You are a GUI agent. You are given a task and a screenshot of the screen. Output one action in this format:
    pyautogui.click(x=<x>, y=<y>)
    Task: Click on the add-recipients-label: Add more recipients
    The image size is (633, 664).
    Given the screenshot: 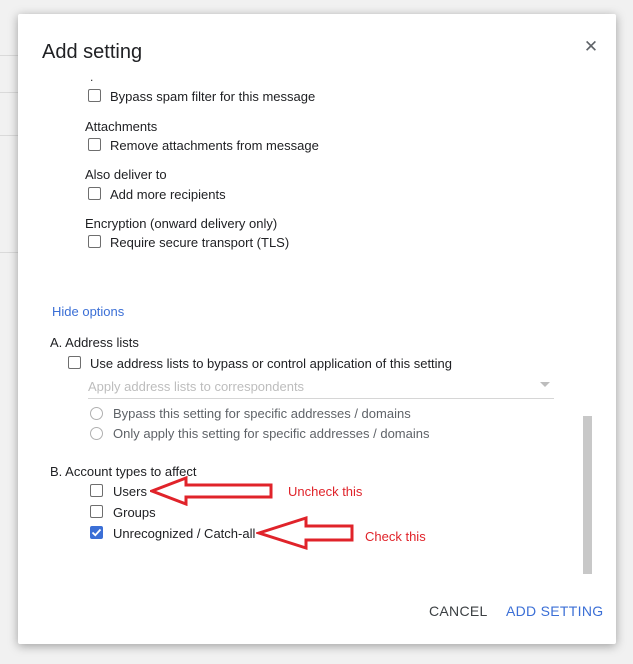 What is the action you would take?
    pyautogui.click(x=168, y=194)
    